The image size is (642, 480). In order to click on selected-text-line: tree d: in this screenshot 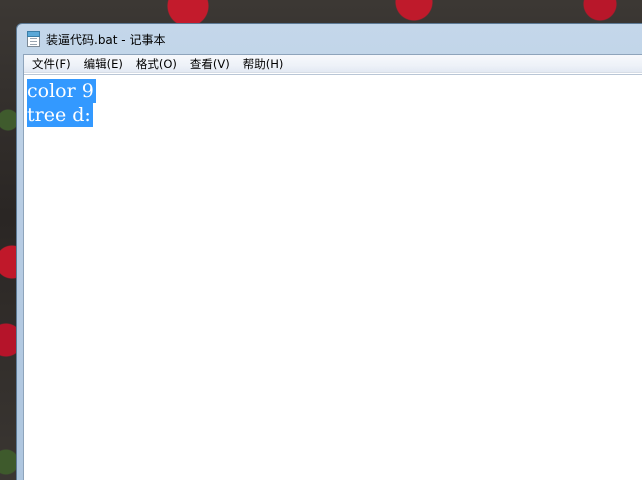, I will do `click(60, 115)`.